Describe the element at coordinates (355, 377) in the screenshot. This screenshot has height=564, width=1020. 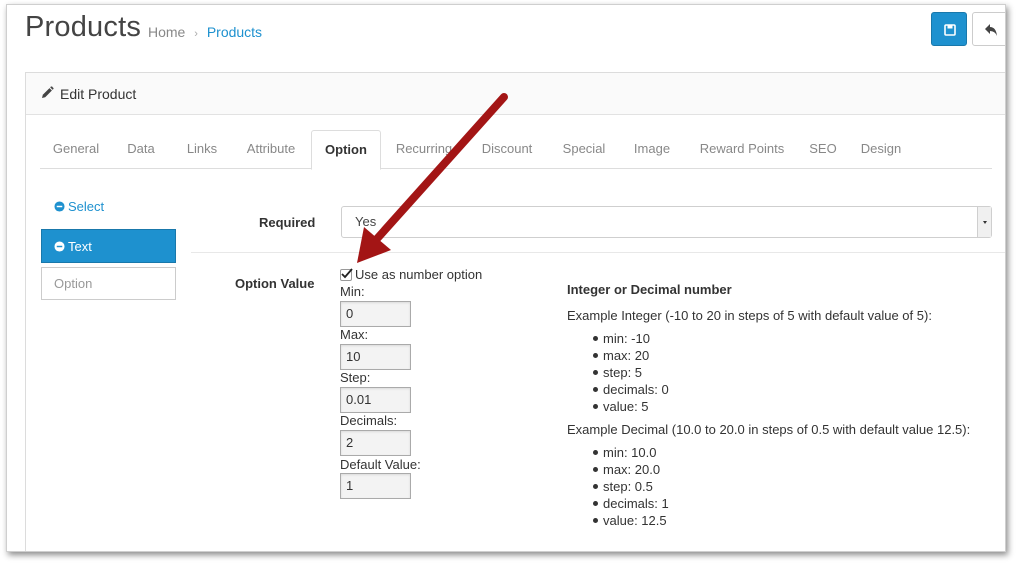
I see `step-label: Step:` at that location.